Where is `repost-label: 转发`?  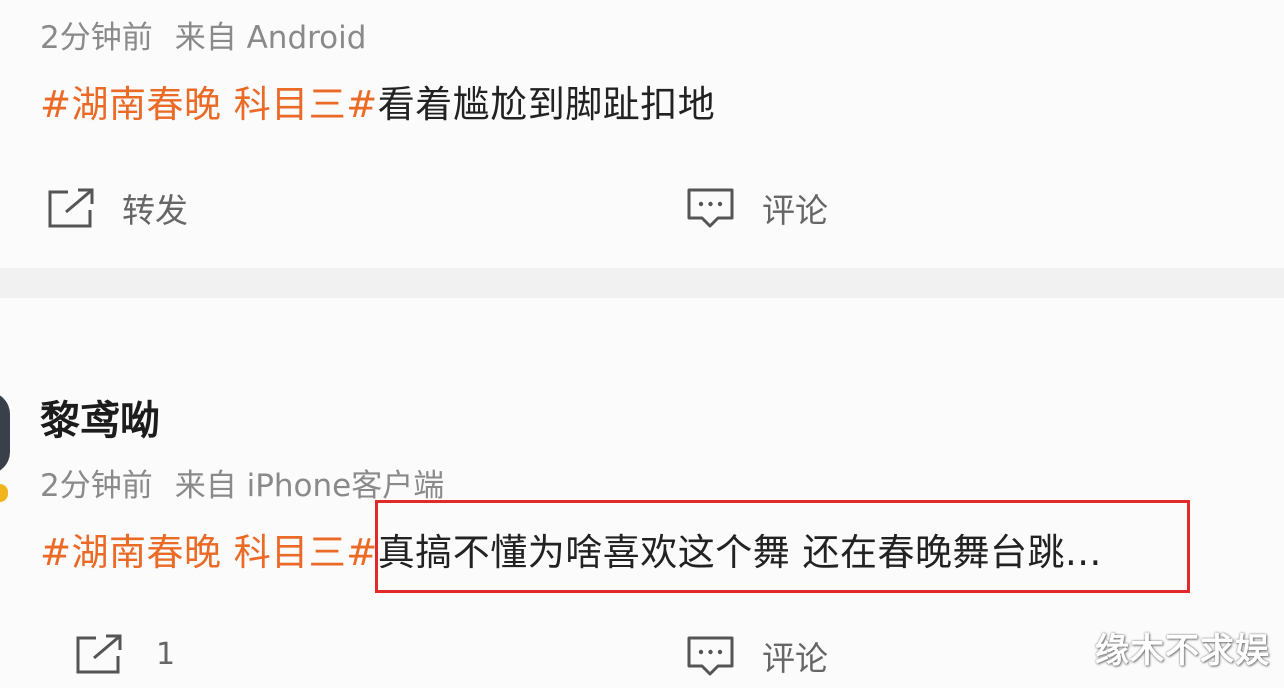 repost-label: 转发 is located at coordinates (155, 210).